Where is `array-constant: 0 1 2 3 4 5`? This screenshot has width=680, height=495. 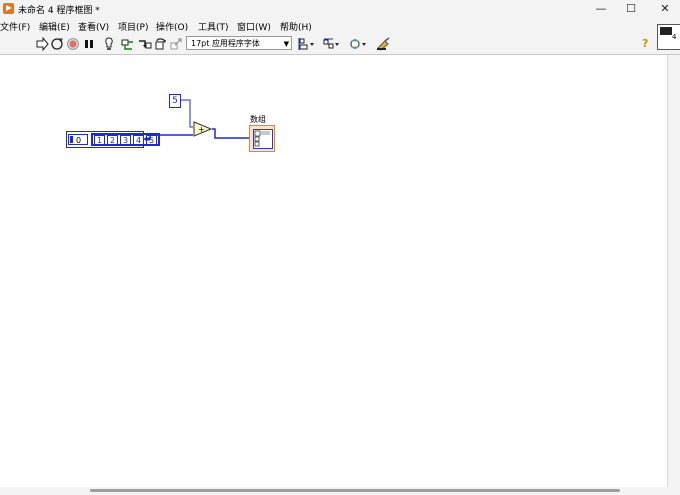
array-constant: 0 1 2 3 4 5 is located at coordinates (113, 139).